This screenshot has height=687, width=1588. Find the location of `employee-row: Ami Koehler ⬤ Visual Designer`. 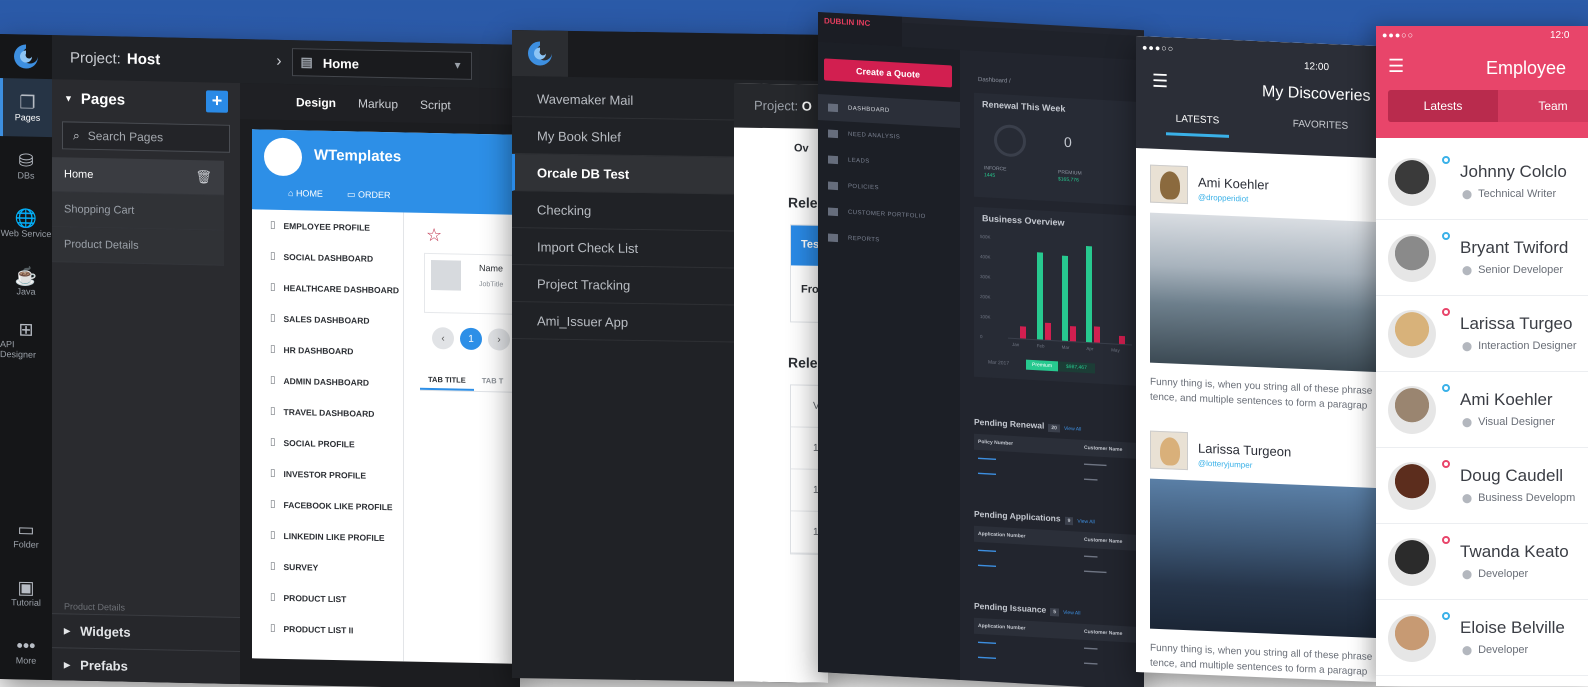

employee-row: Ami Koehler ⬤ Visual Designer is located at coordinates (1482, 410).